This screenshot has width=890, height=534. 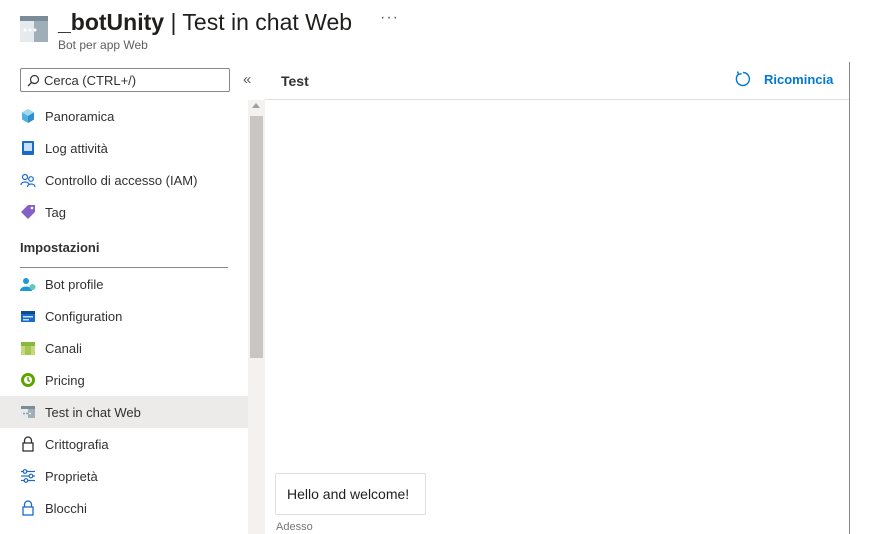 I want to click on sidebar-item-label: Proprietà, so click(x=71, y=476).